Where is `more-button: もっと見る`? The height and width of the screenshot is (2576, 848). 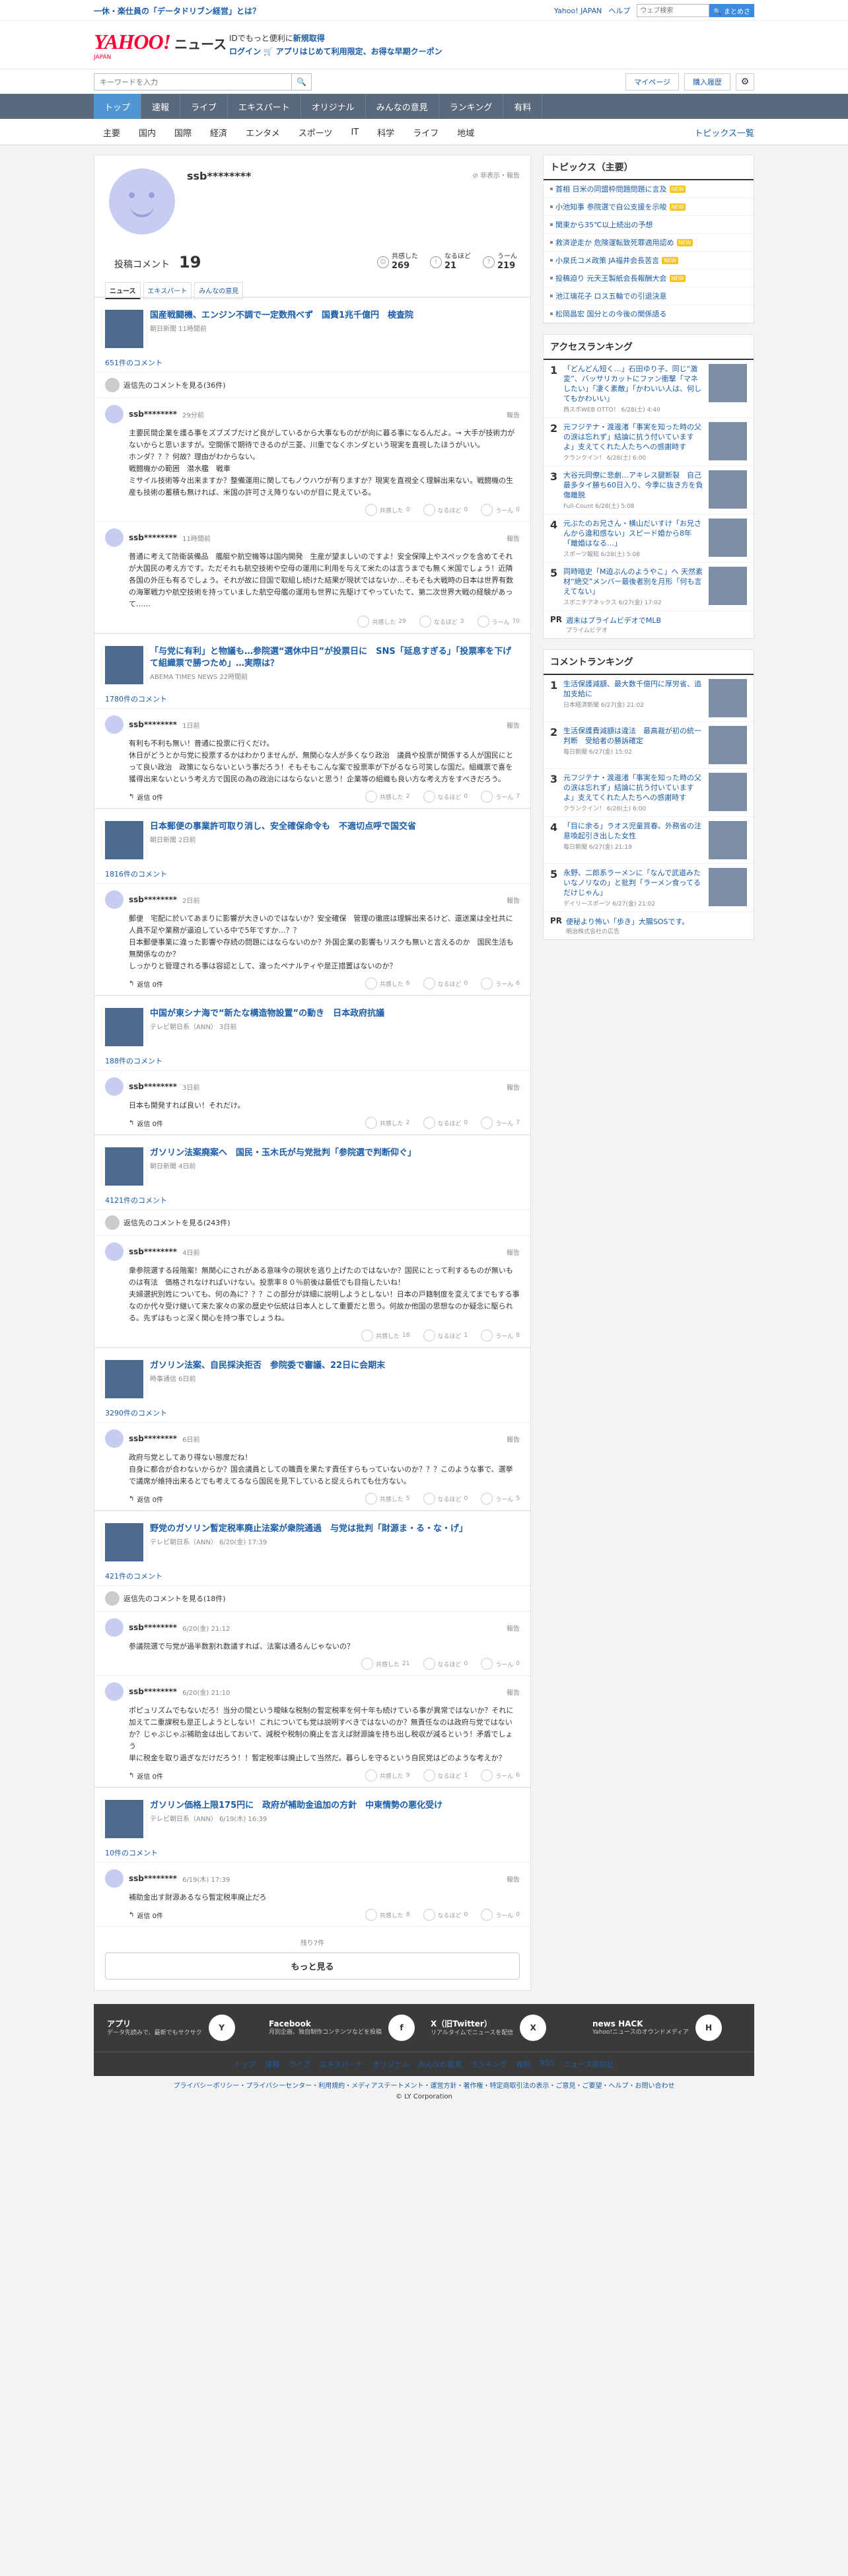
more-button: もっと見る is located at coordinates (312, 1966).